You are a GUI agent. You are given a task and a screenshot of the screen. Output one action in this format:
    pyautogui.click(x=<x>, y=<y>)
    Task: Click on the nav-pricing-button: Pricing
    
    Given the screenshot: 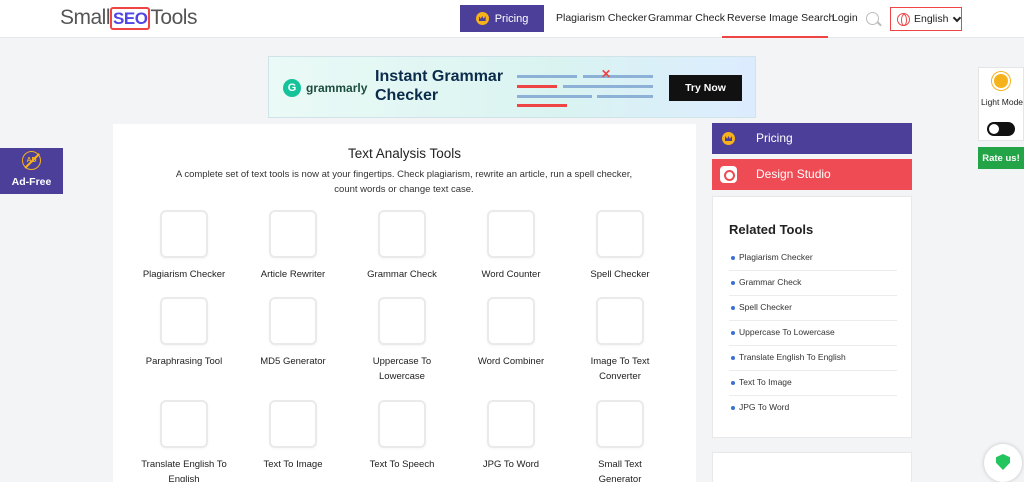 What is the action you would take?
    pyautogui.click(x=502, y=18)
    